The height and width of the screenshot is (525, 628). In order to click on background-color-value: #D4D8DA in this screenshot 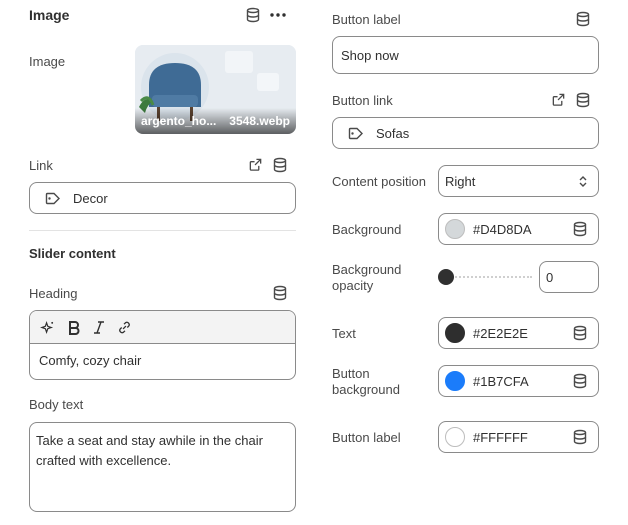, I will do `click(502, 229)`.